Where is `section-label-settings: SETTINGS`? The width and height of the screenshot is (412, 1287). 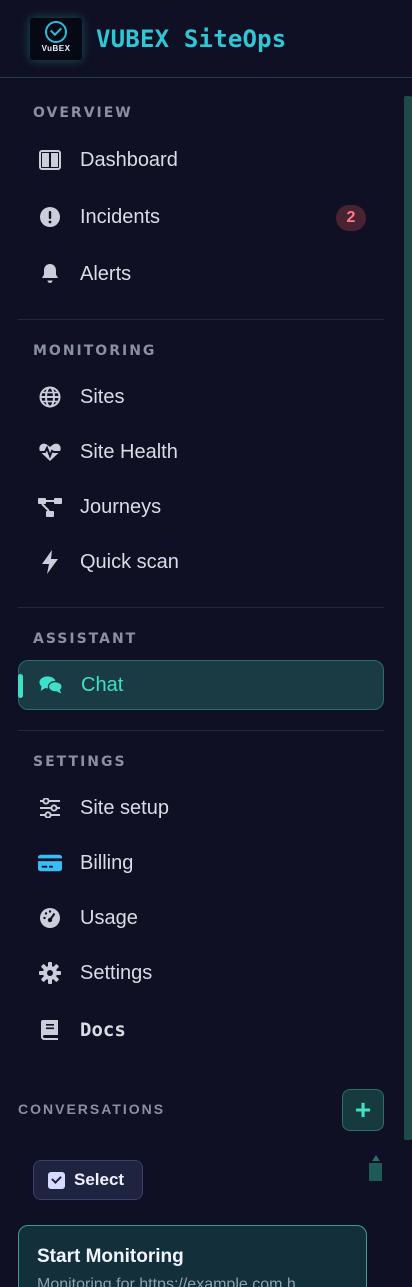
section-label-settings: SETTINGS is located at coordinates (80, 762).